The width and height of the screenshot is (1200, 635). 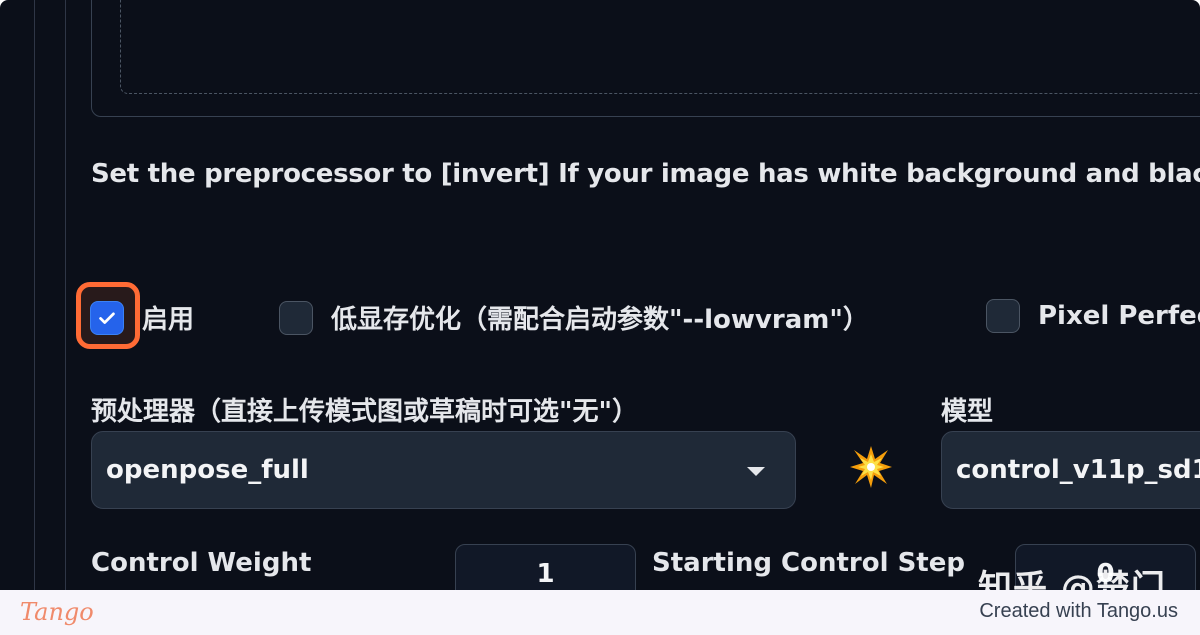 What do you see at coordinates (756, 471) in the screenshot?
I see `chevron-down-icon` at bounding box center [756, 471].